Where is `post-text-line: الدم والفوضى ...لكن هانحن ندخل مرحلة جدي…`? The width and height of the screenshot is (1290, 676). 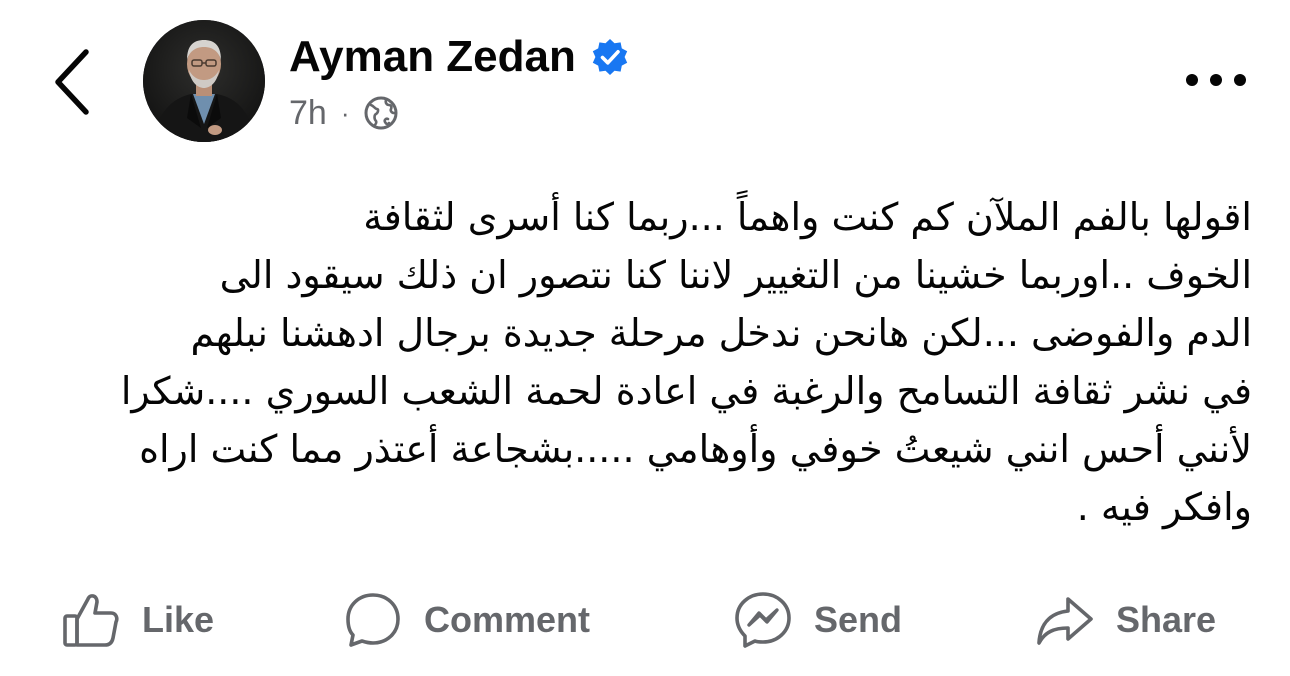
post-text-line: الدم والفوضى ...لكن هانحن ندخل مرحلة جدي… is located at coordinates (721, 333).